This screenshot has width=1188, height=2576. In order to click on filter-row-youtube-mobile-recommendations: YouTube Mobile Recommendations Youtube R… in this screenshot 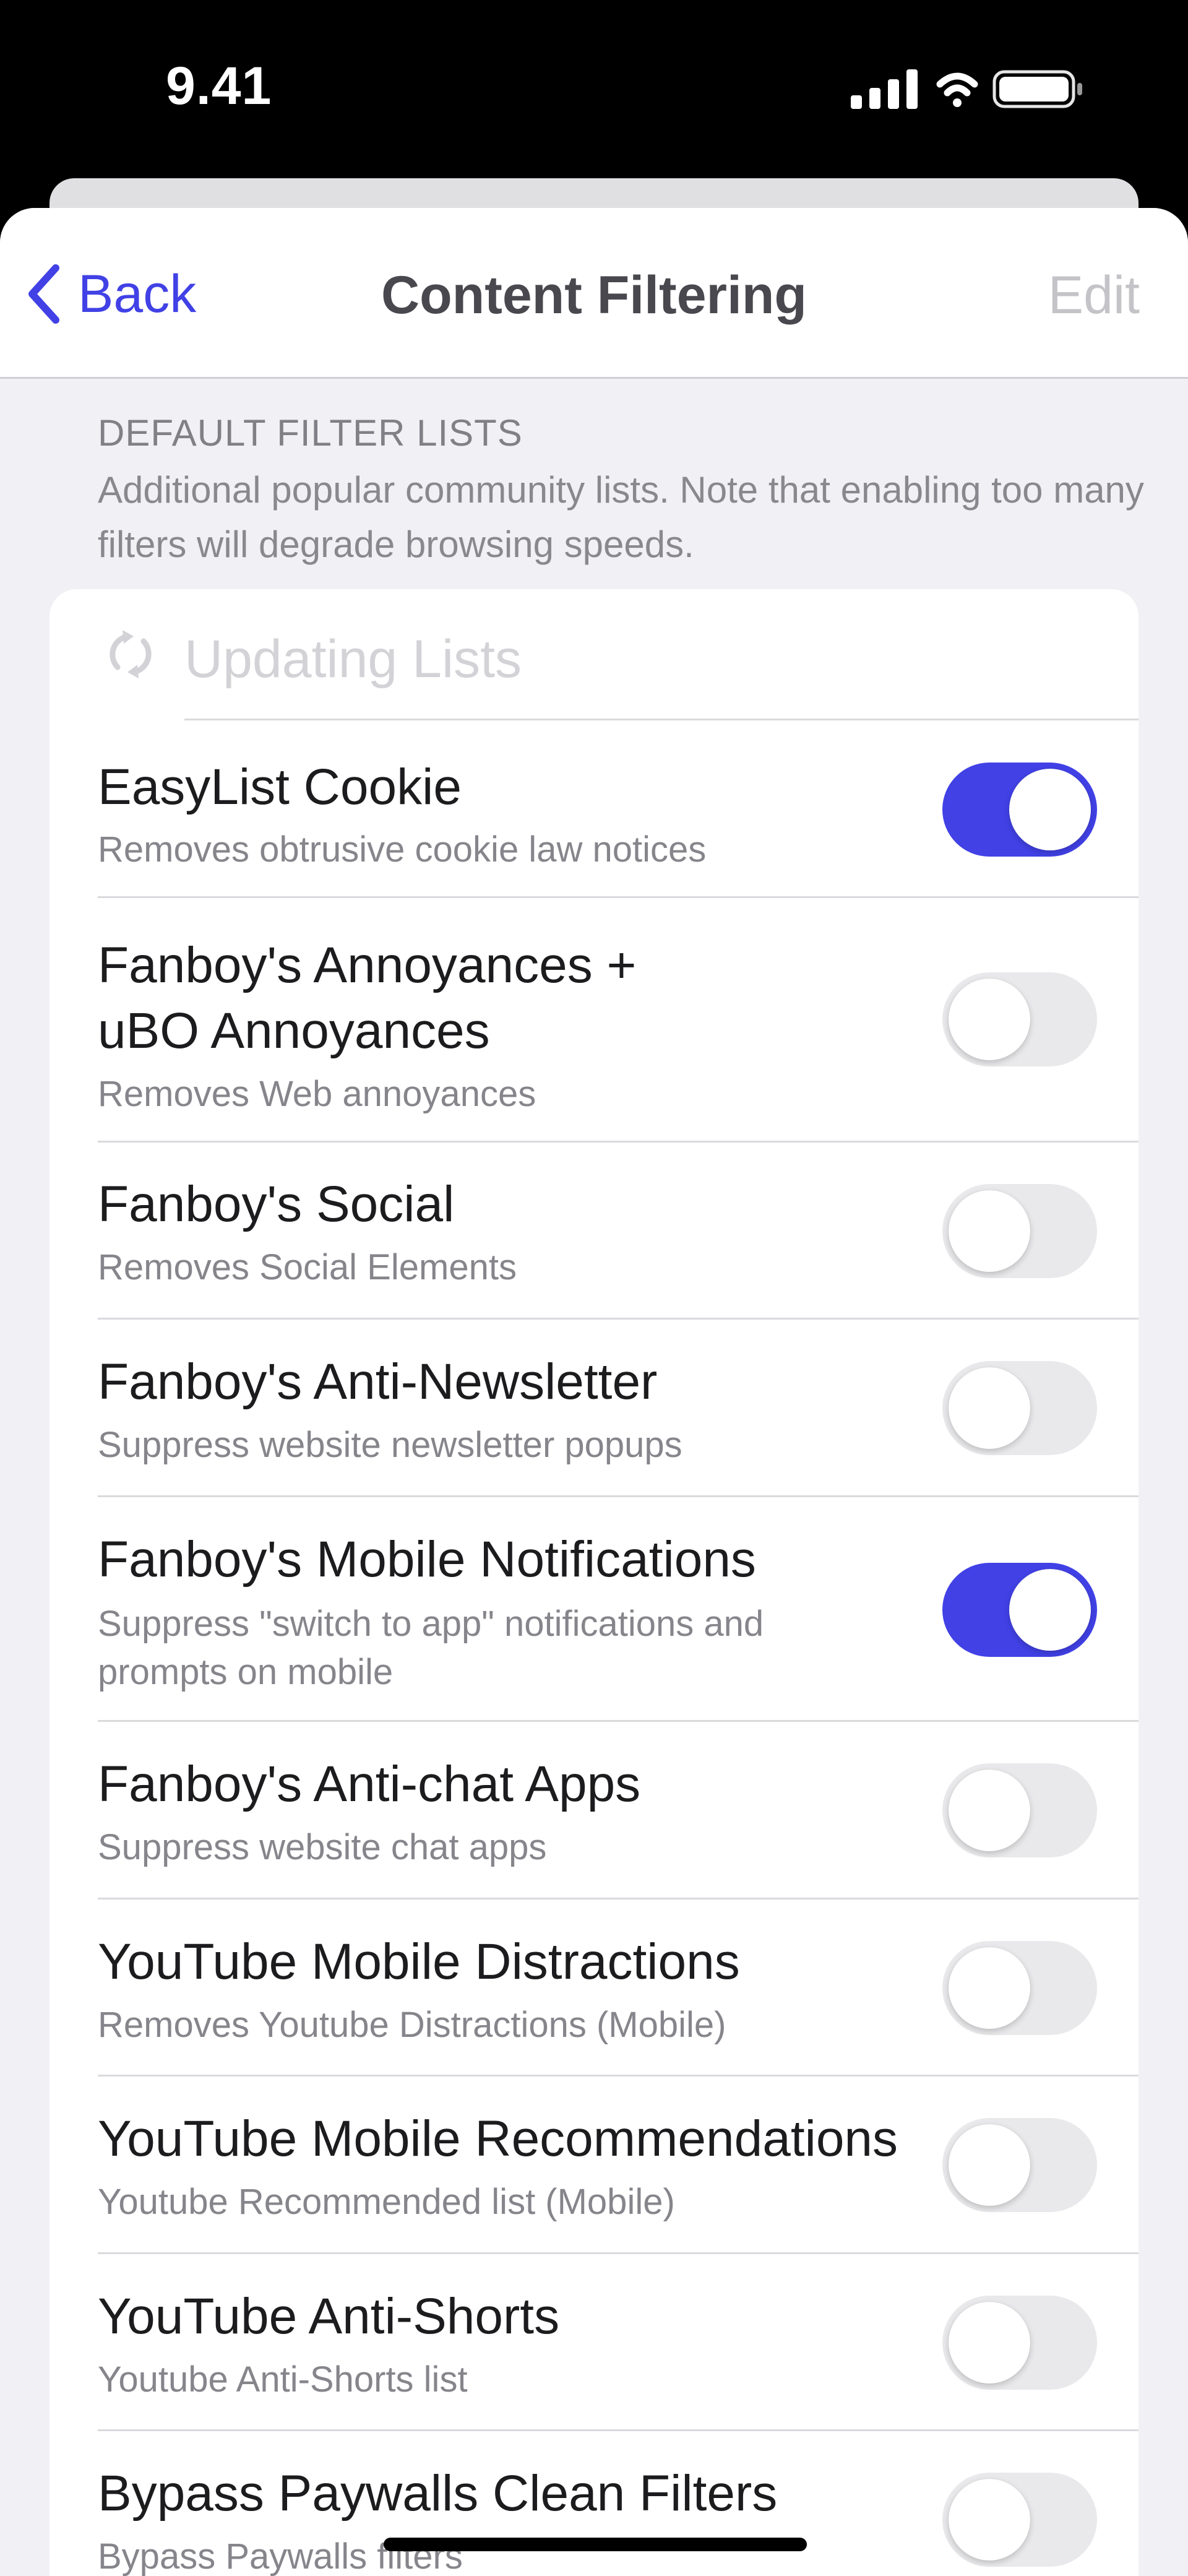, I will do `click(594, 2165)`.